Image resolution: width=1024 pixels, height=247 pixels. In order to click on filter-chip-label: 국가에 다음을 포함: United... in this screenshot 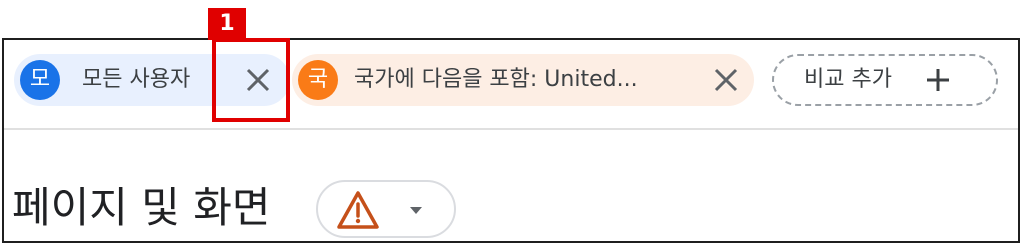, I will do `click(496, 79)`.